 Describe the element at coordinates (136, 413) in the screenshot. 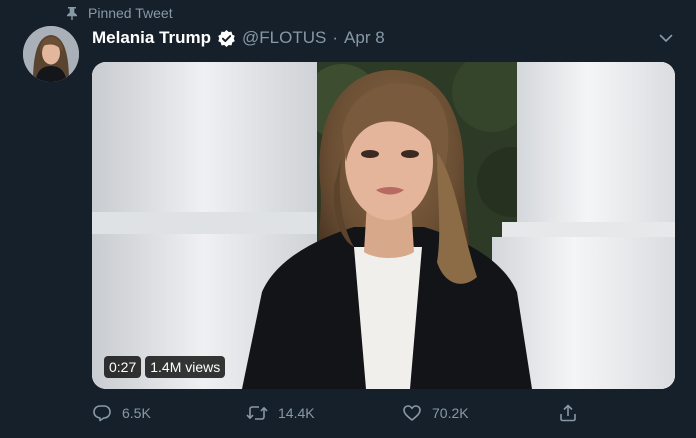

I see `reply-count: 6.5K` at that location.